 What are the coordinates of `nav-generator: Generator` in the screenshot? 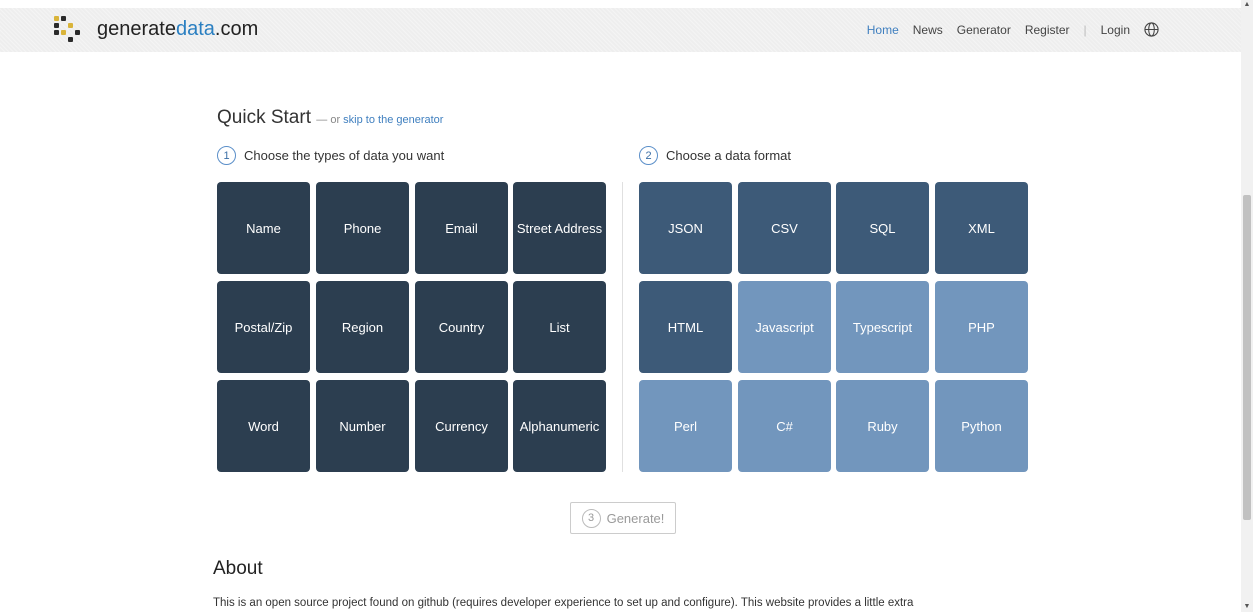 It's located at (984, 30).